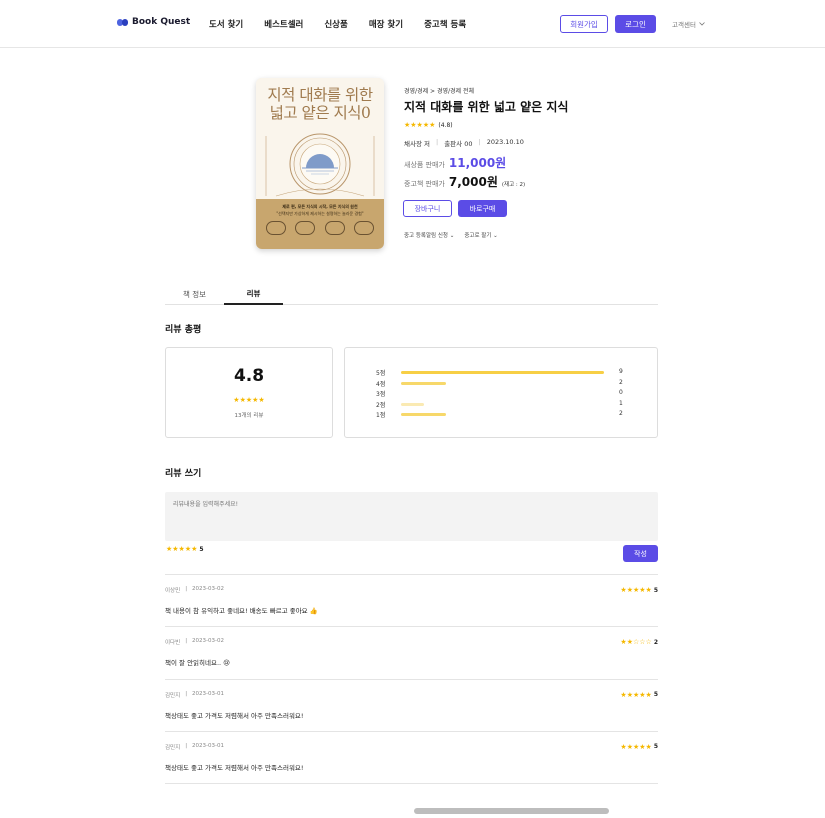 The image size is (825, 818). What do you see at coordinates (173, 591) in the screenshot?
I see `reviewer-name: 이상민` at bounding box center [173, 591].